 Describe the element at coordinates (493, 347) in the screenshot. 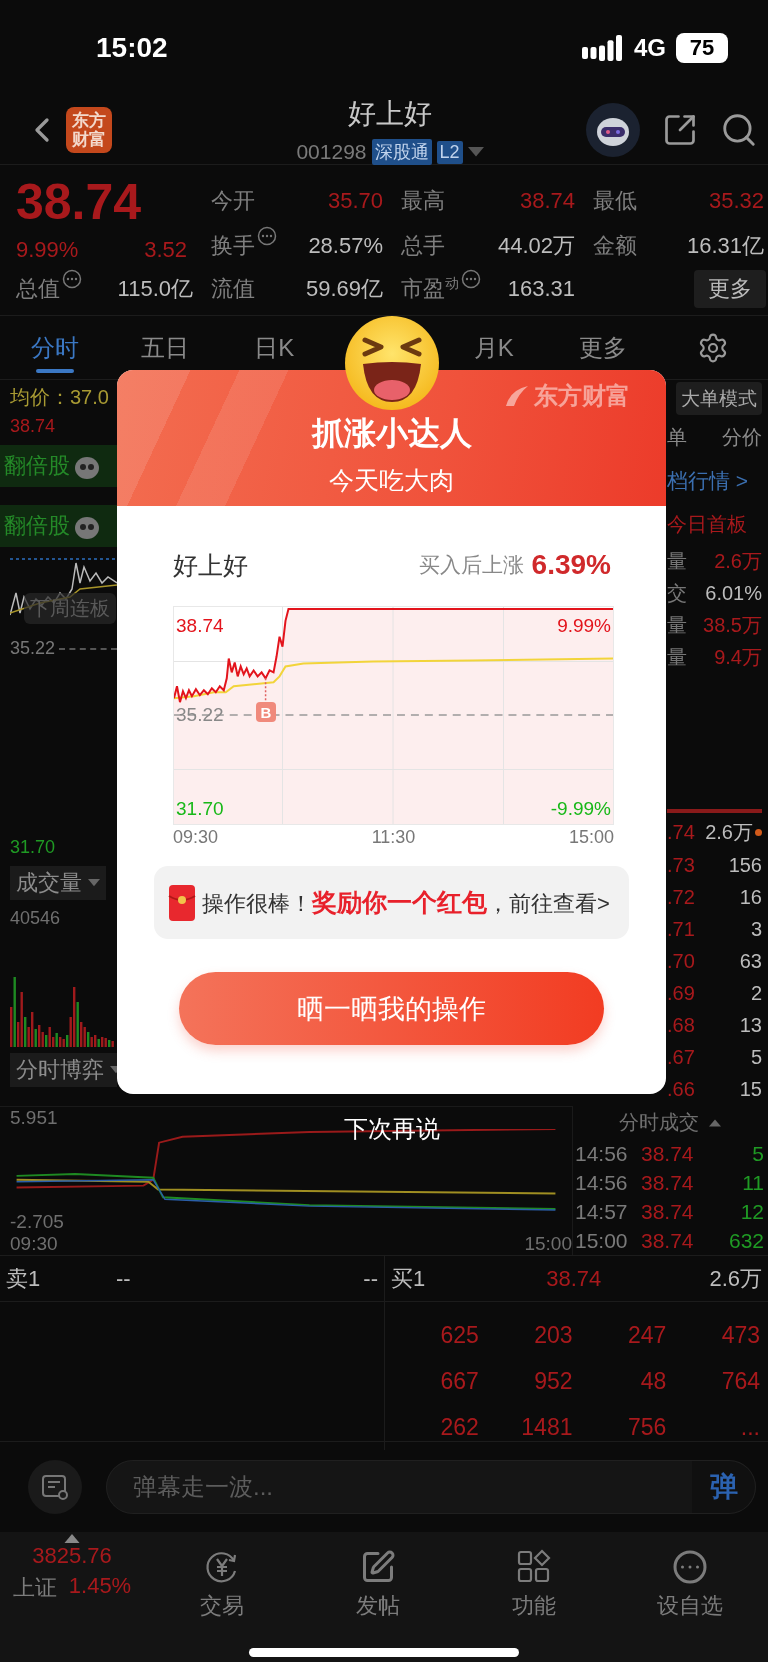

I see `chart-tab: 月K` at that location.